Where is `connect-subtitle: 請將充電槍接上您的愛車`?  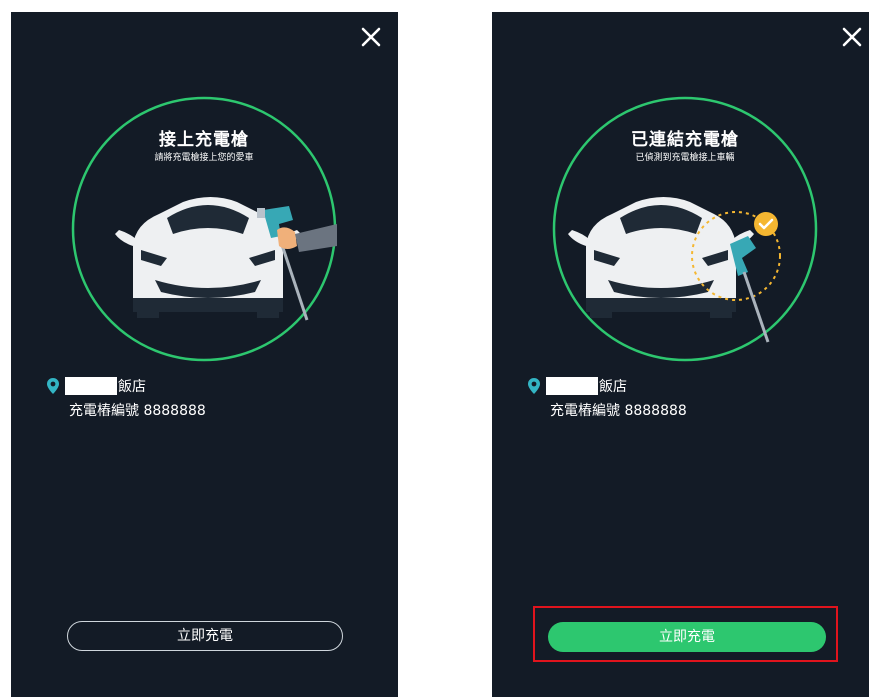 connect-subtitle: 請將充電槍接上您的愛車 is located at coordinates (204, 158).